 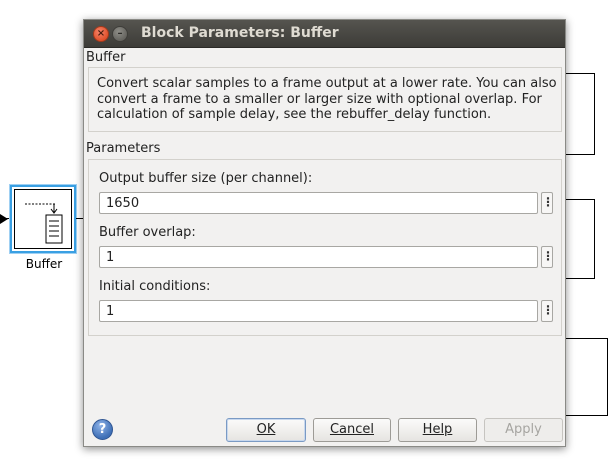 I want to click on input-signal-line, so click(x=5, y=218).